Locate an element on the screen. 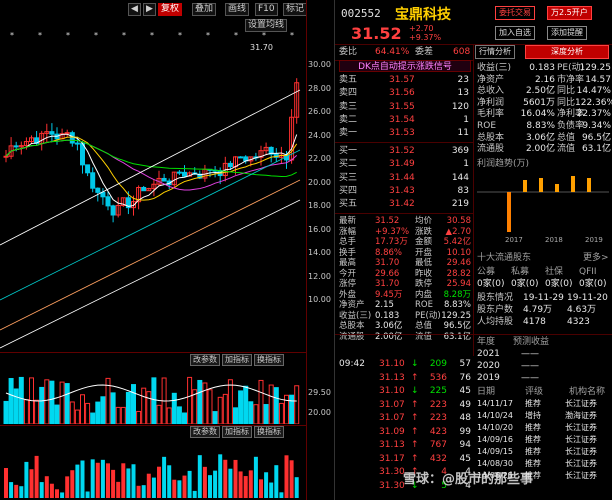  signal-banner: DK点自动提示涨跌信号 is located at coordinates (405, 66).